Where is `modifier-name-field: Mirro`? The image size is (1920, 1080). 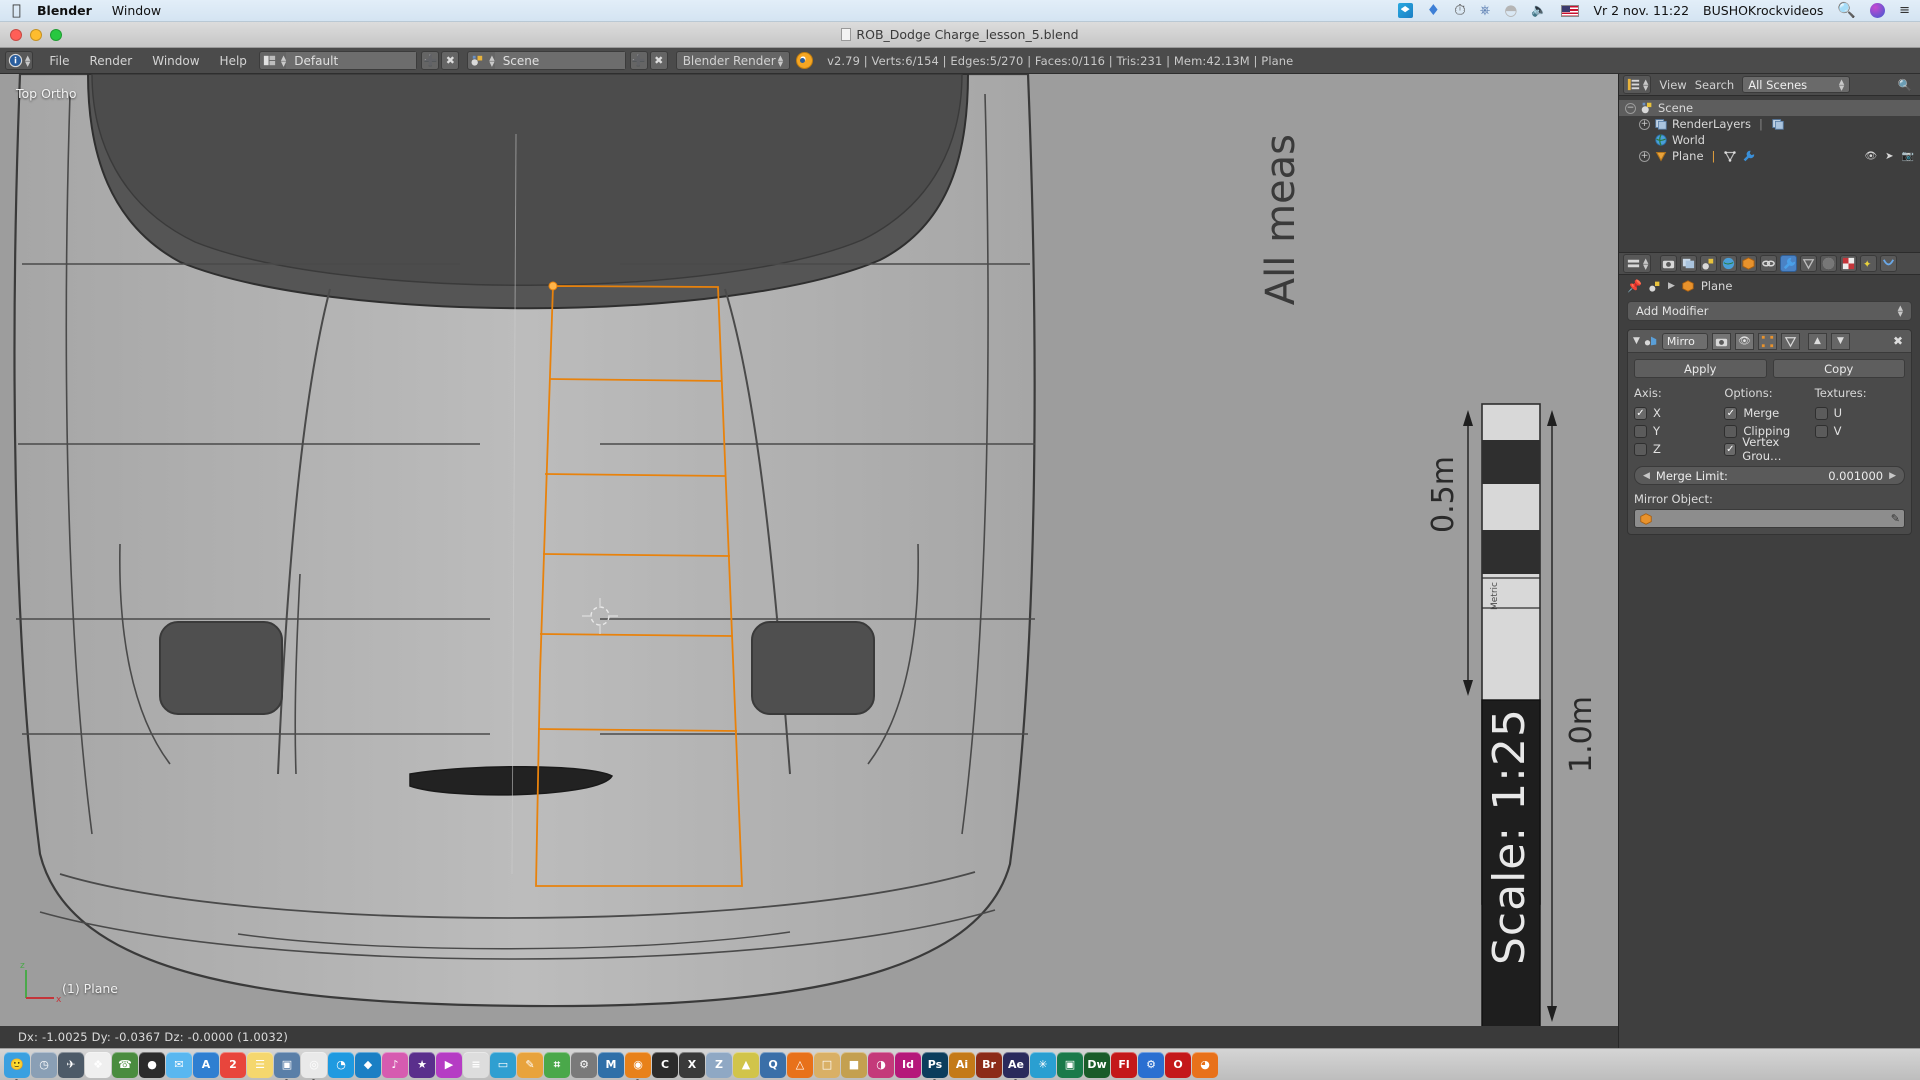 modifier-name-field: Mirro is located at coordinates (1684, 341).